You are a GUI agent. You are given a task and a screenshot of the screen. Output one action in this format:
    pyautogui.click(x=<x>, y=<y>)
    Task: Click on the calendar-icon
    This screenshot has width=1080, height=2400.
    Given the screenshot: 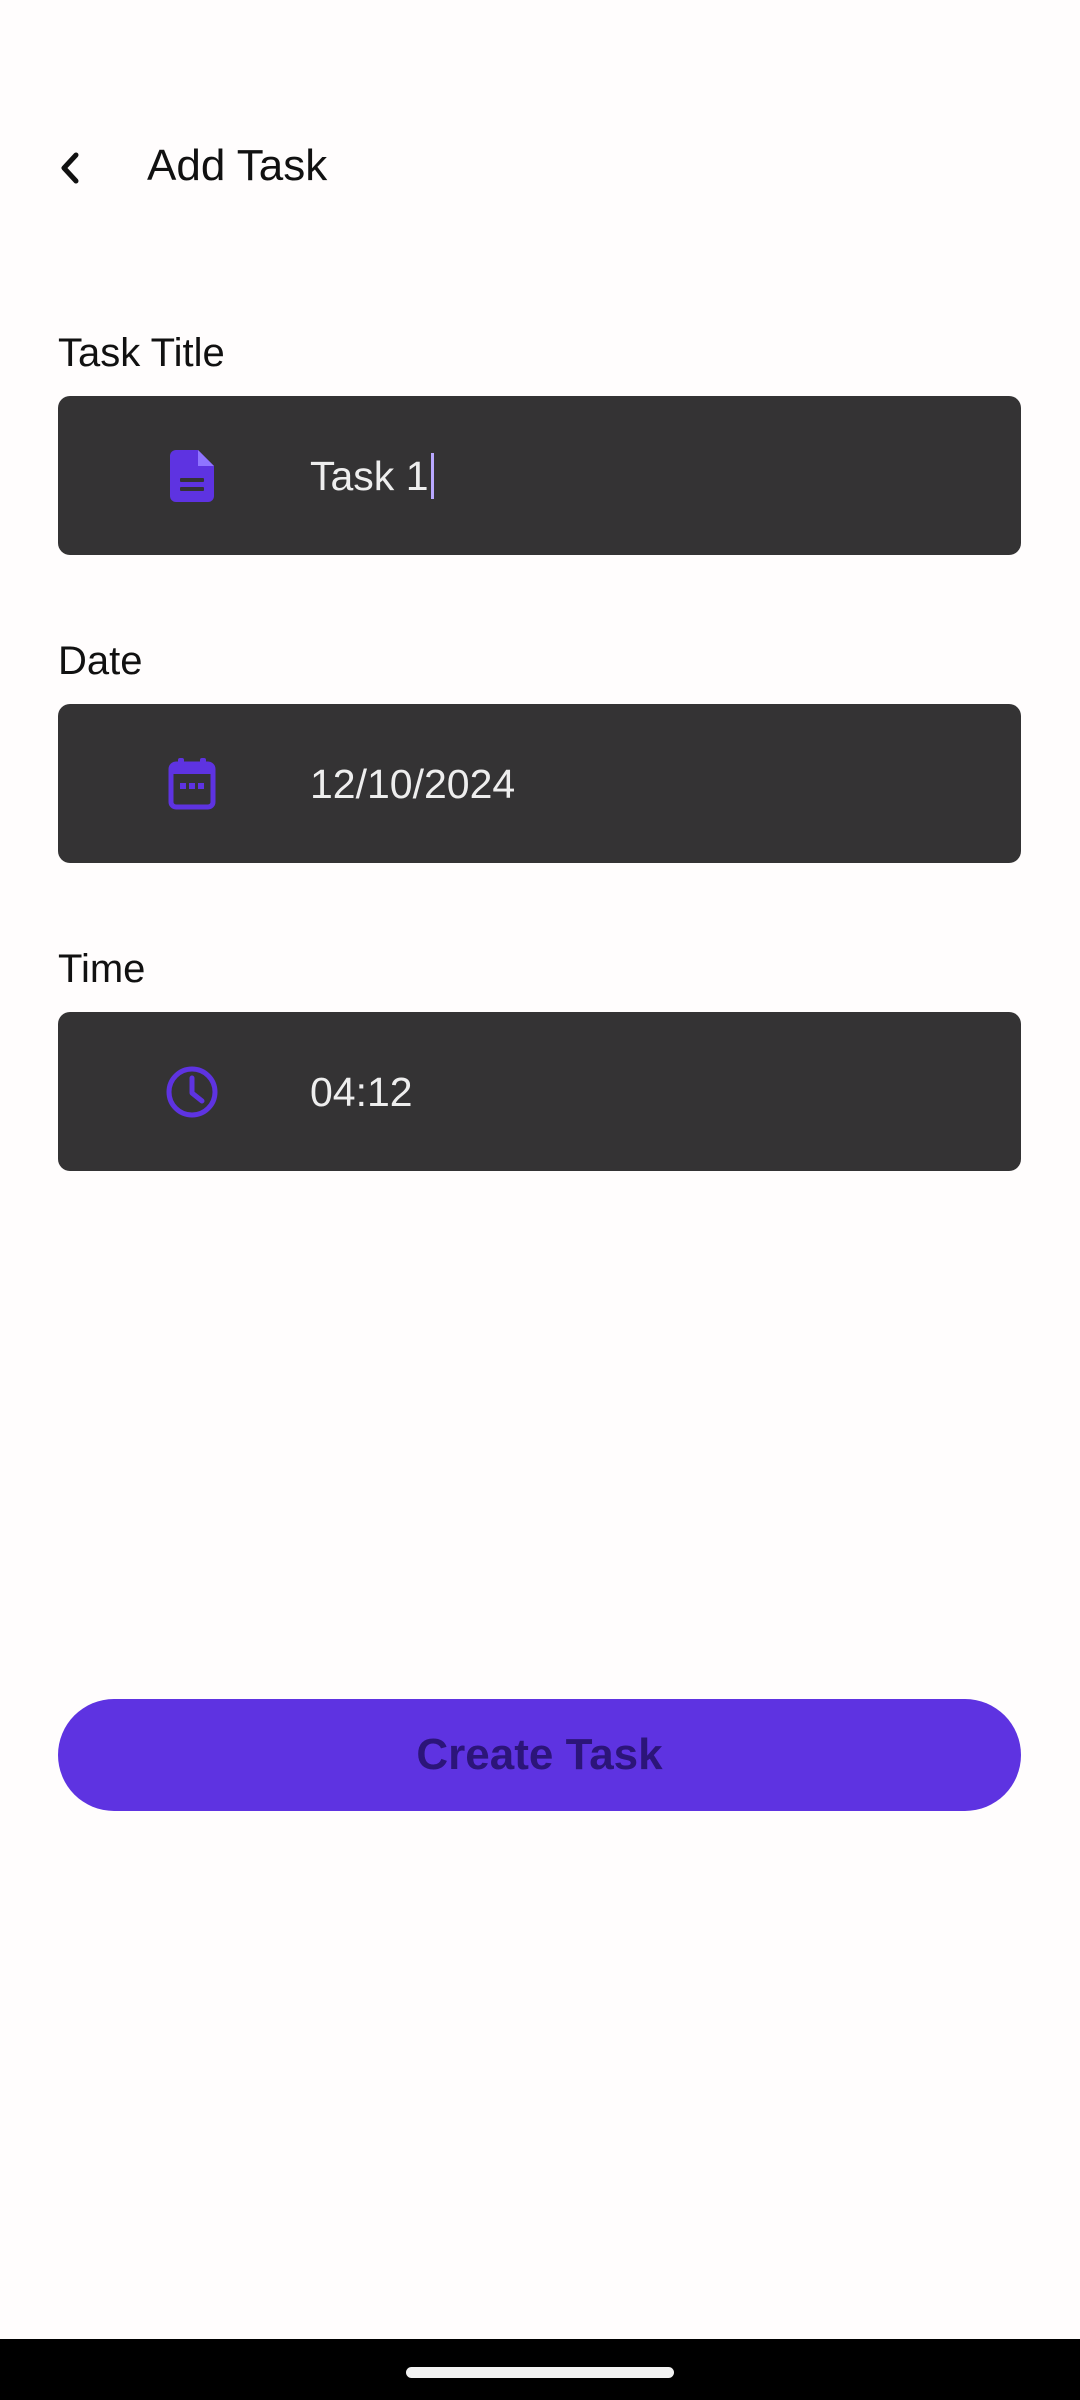 What is the action you would take?
    pyautogui.click(x=192, y=784)
    